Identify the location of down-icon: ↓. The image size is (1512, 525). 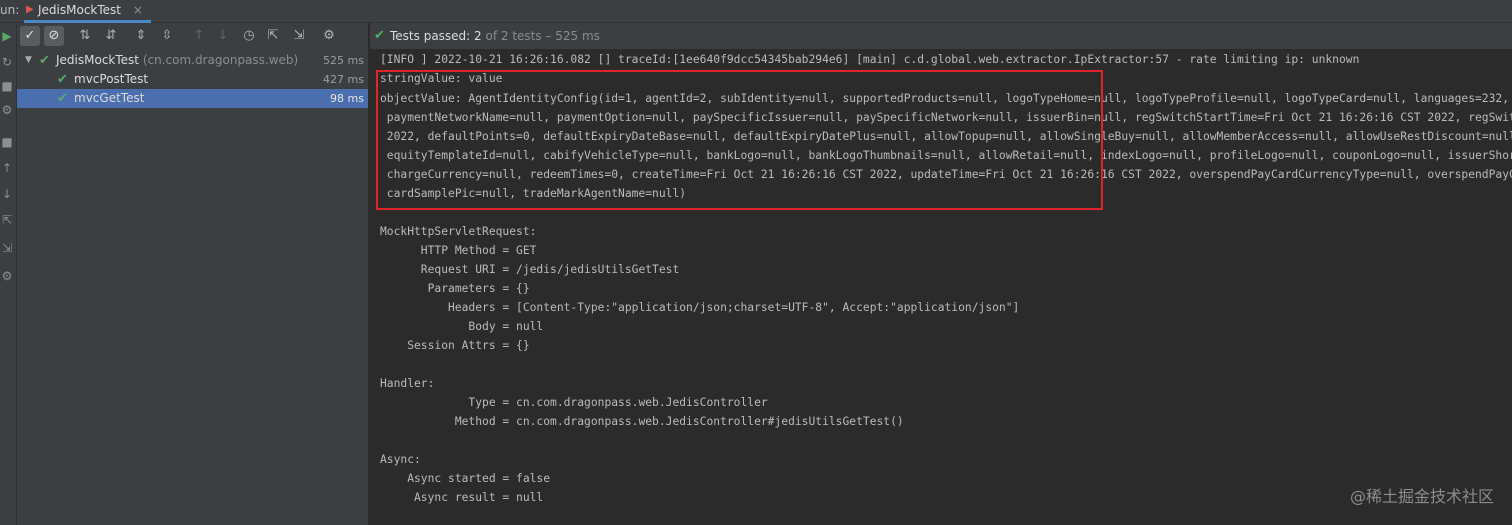
(7, 194).